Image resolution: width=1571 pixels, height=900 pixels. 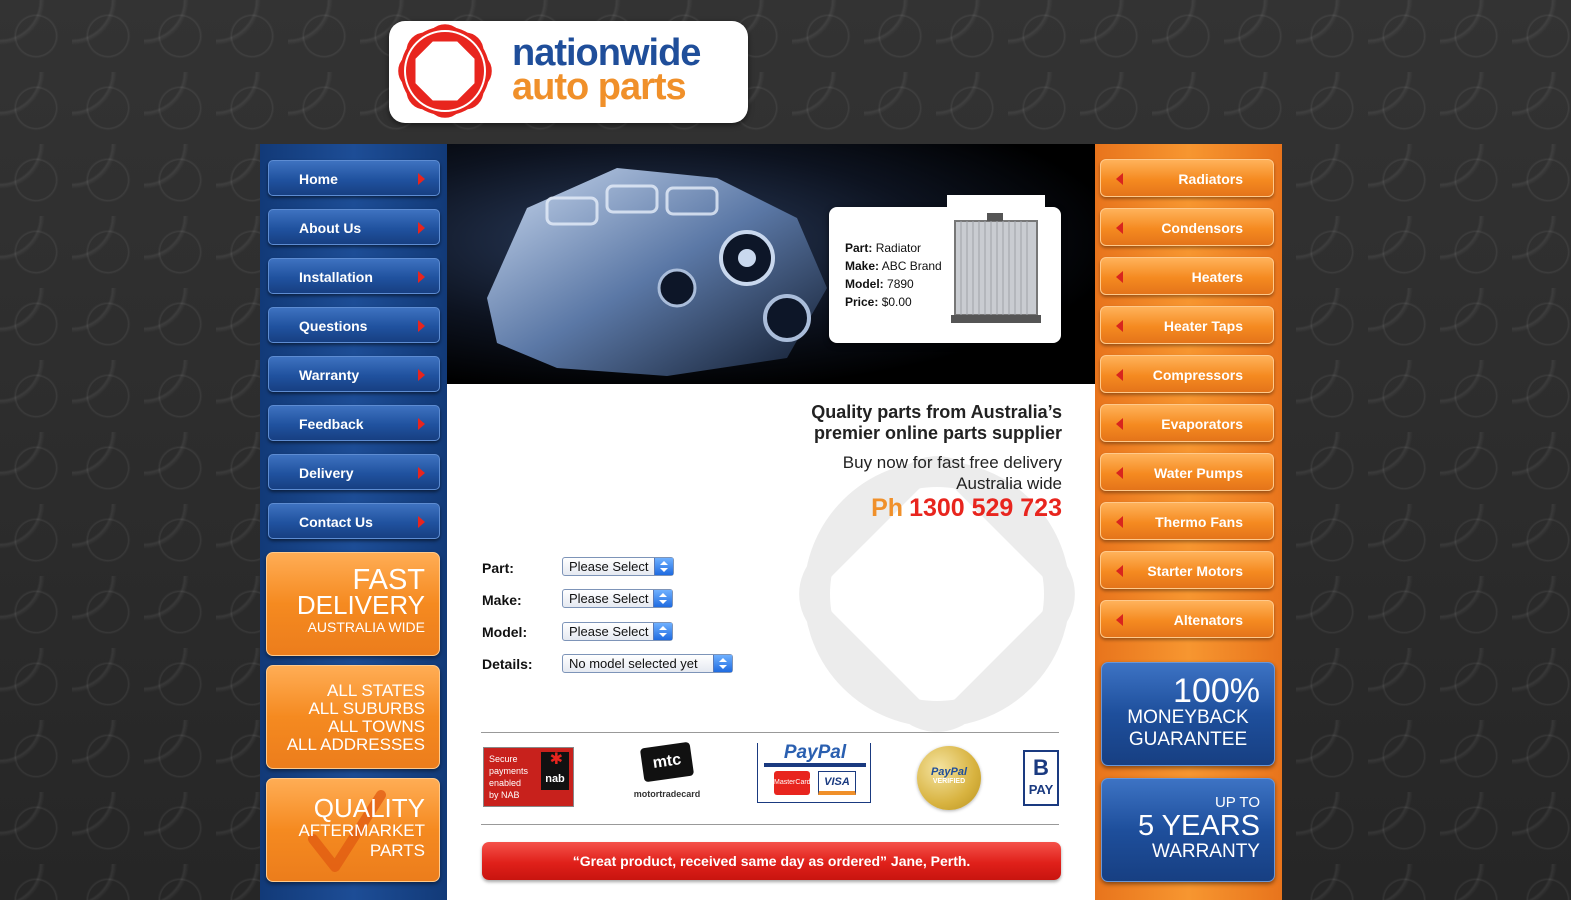 I want to click on bpay-text: PAY, so click(x=1041, y=789).